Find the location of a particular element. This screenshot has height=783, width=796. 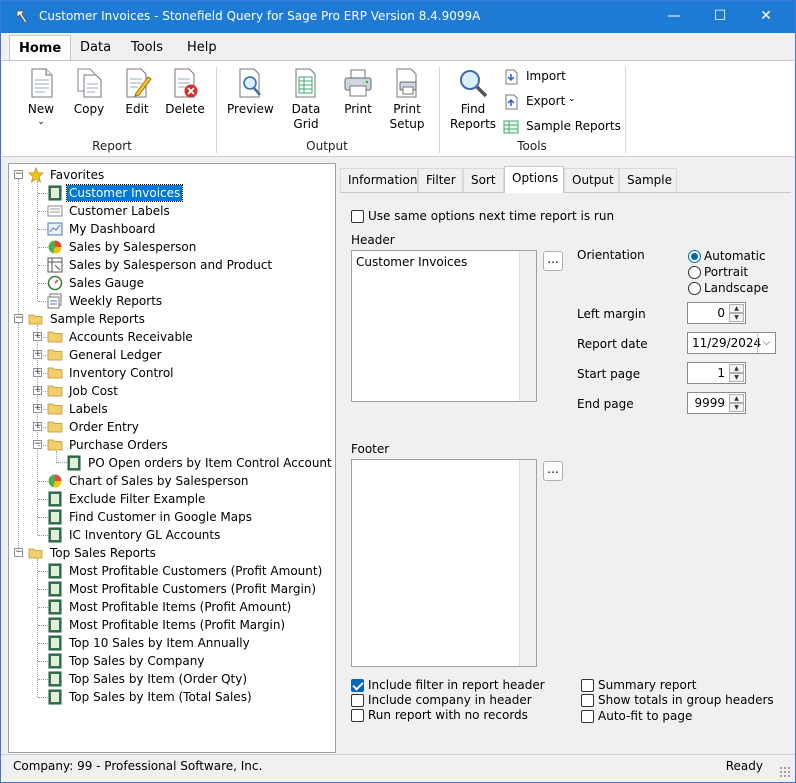

gauge-icon is located at coordinates (55, 283).